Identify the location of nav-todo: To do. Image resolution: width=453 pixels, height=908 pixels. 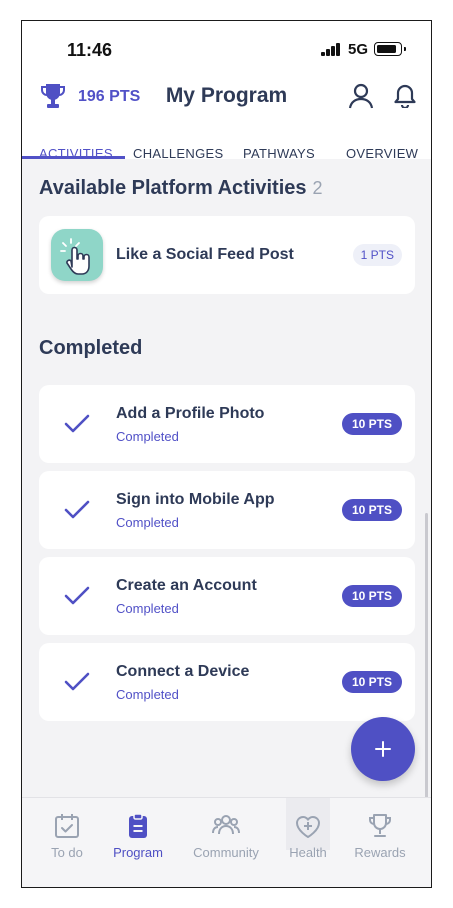
(67, 836).